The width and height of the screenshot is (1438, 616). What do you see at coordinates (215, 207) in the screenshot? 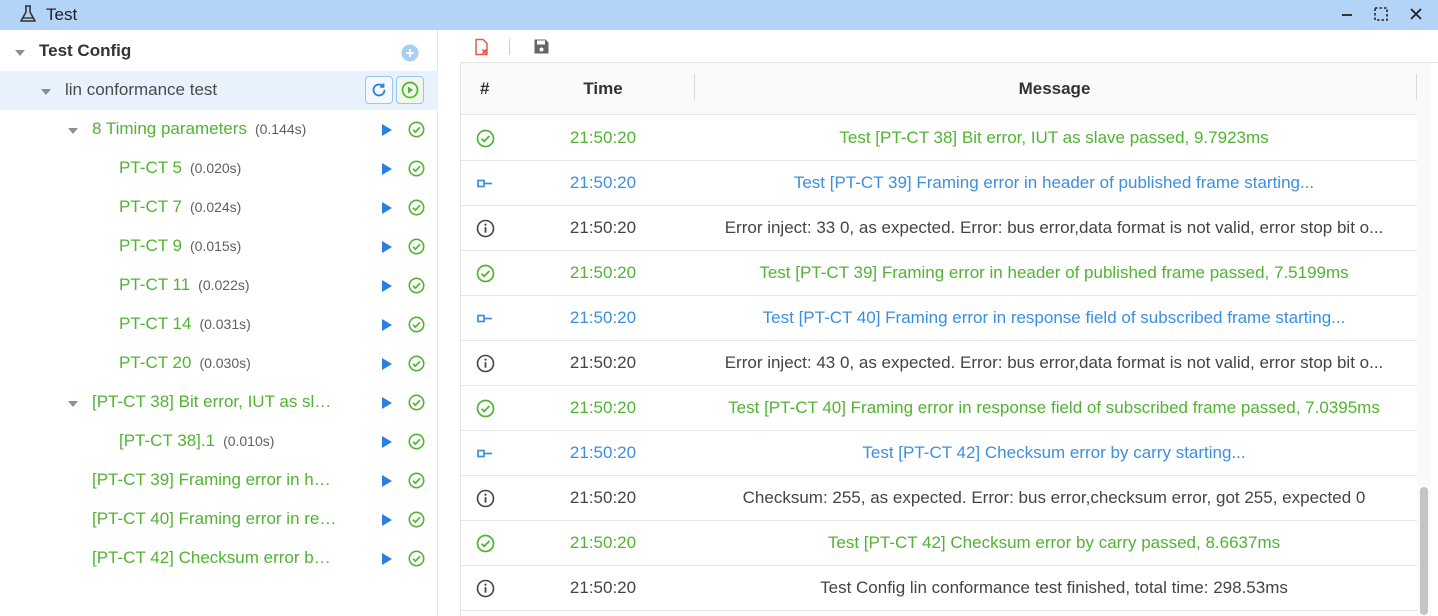
I see `tree-item-duration: (0.024s)` at bounding box center [215, 207].